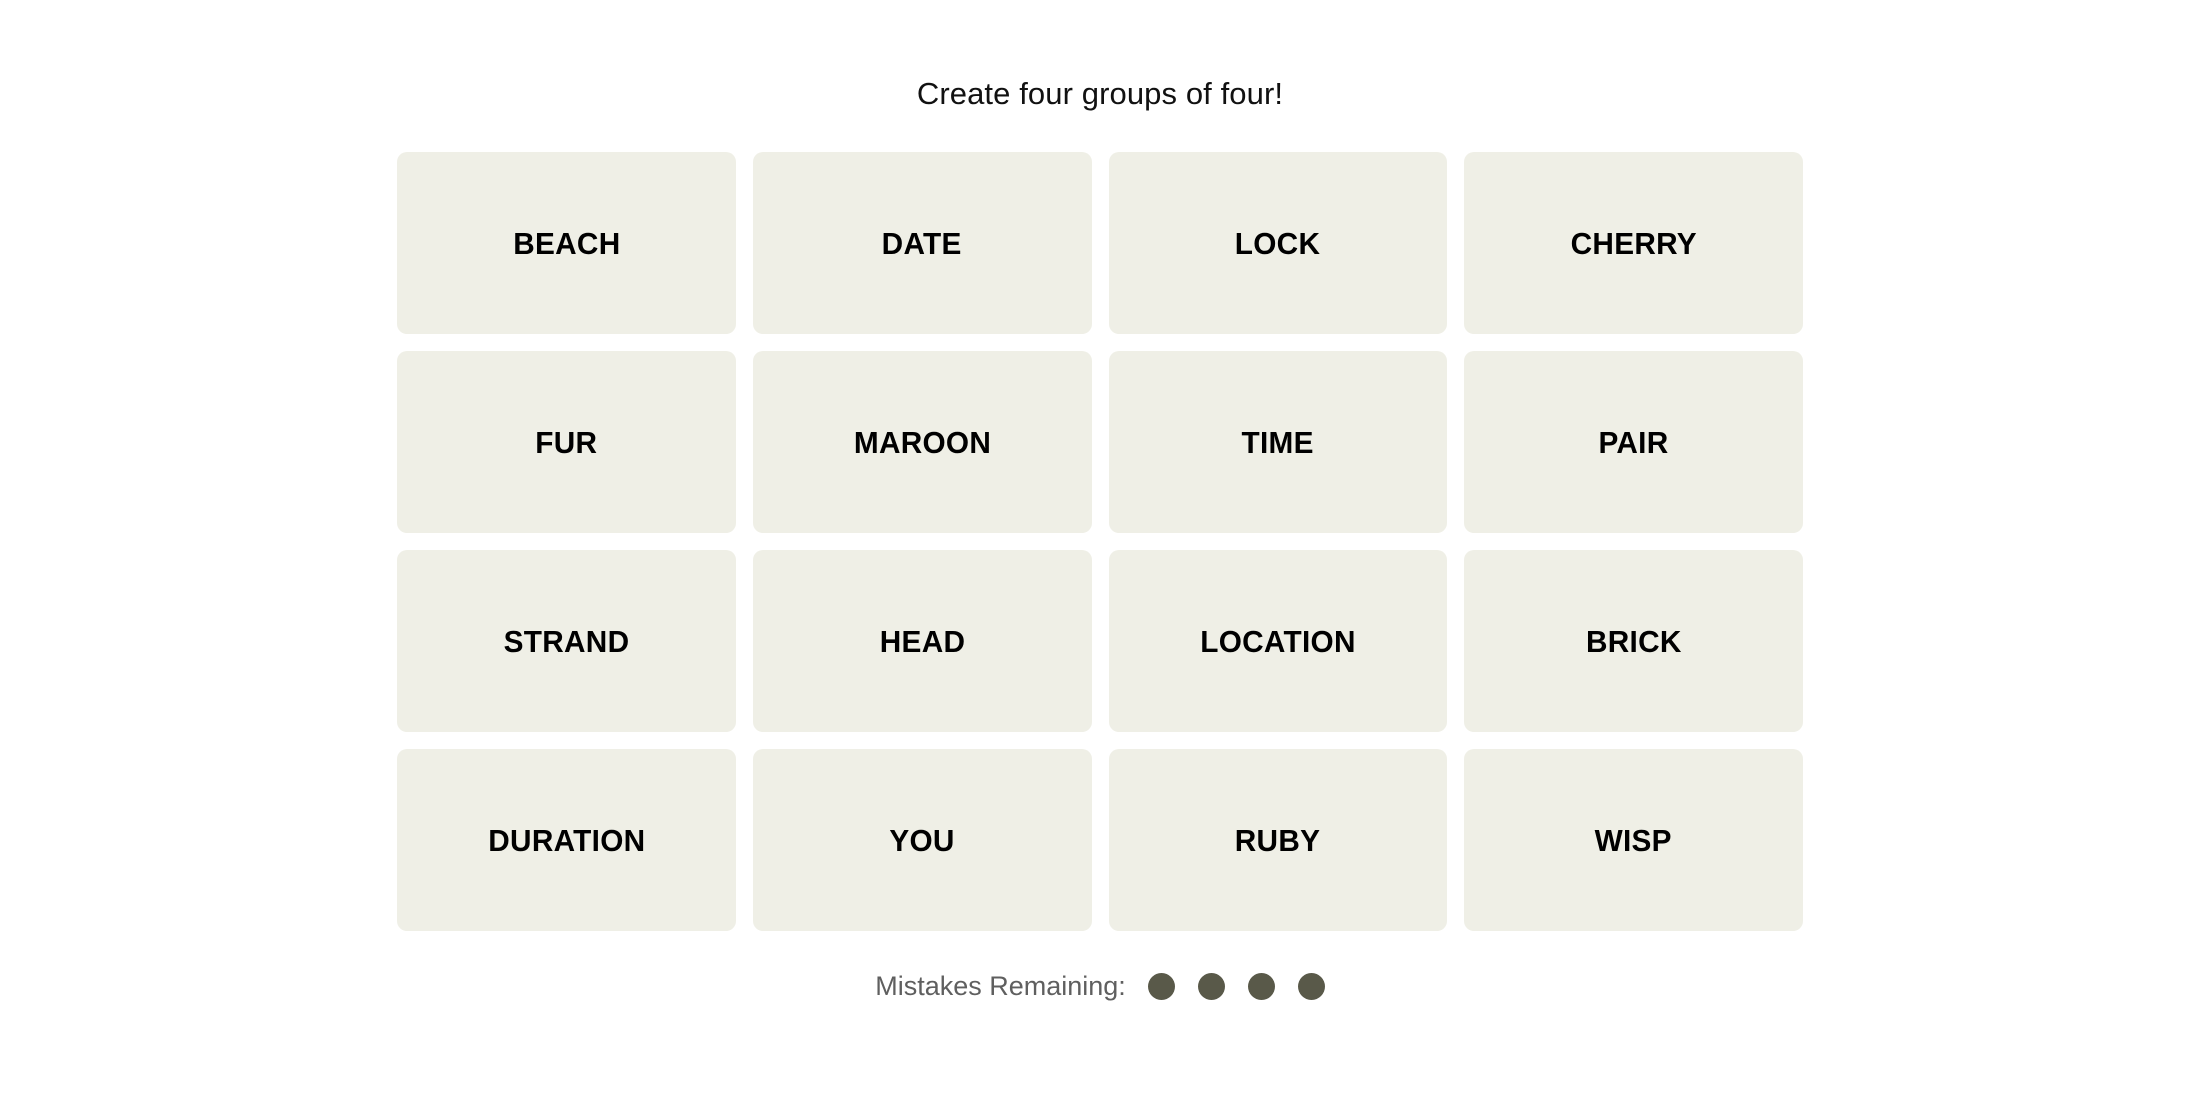 The image size is (2200, 1100). I want to click on word-tile: MAROON, so click(922, 442).